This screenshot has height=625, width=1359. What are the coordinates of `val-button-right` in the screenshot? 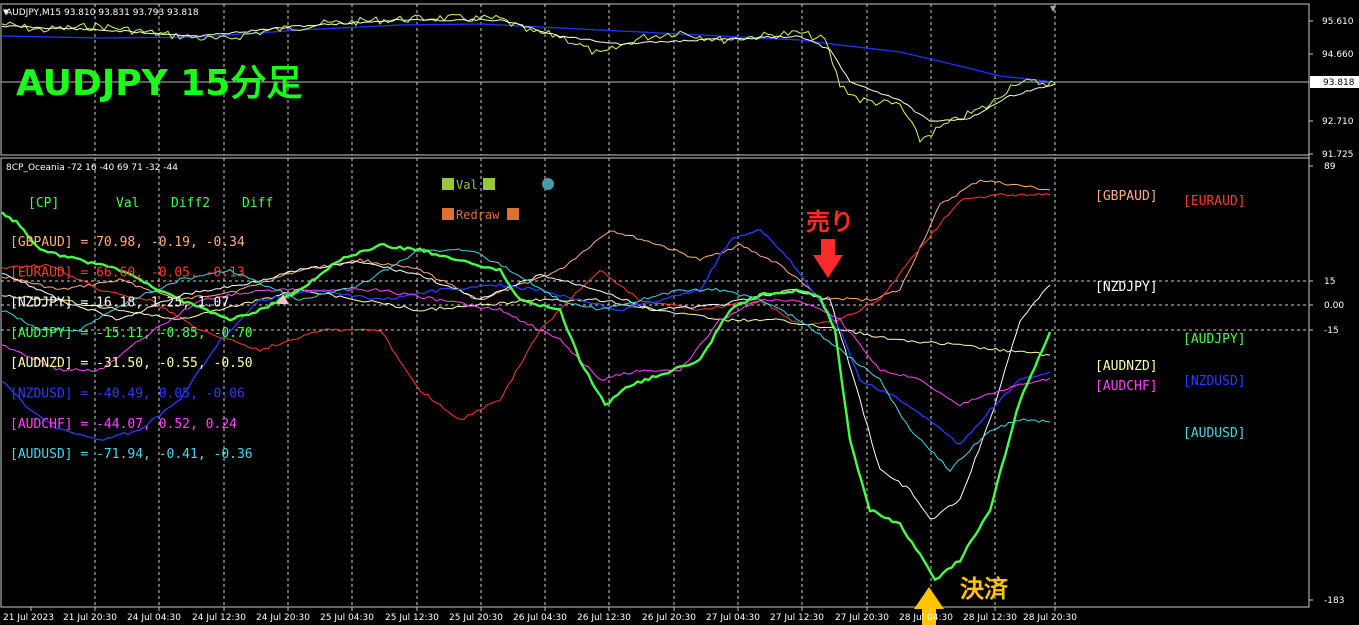 It's located at (489, 184).